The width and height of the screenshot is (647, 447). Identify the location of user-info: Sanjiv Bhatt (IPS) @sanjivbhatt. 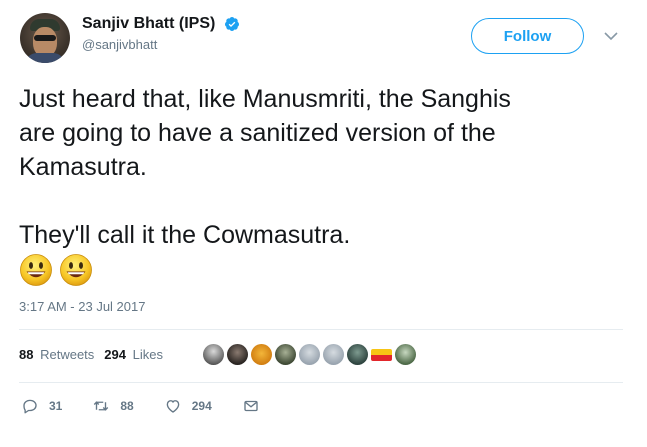
(161, 33).